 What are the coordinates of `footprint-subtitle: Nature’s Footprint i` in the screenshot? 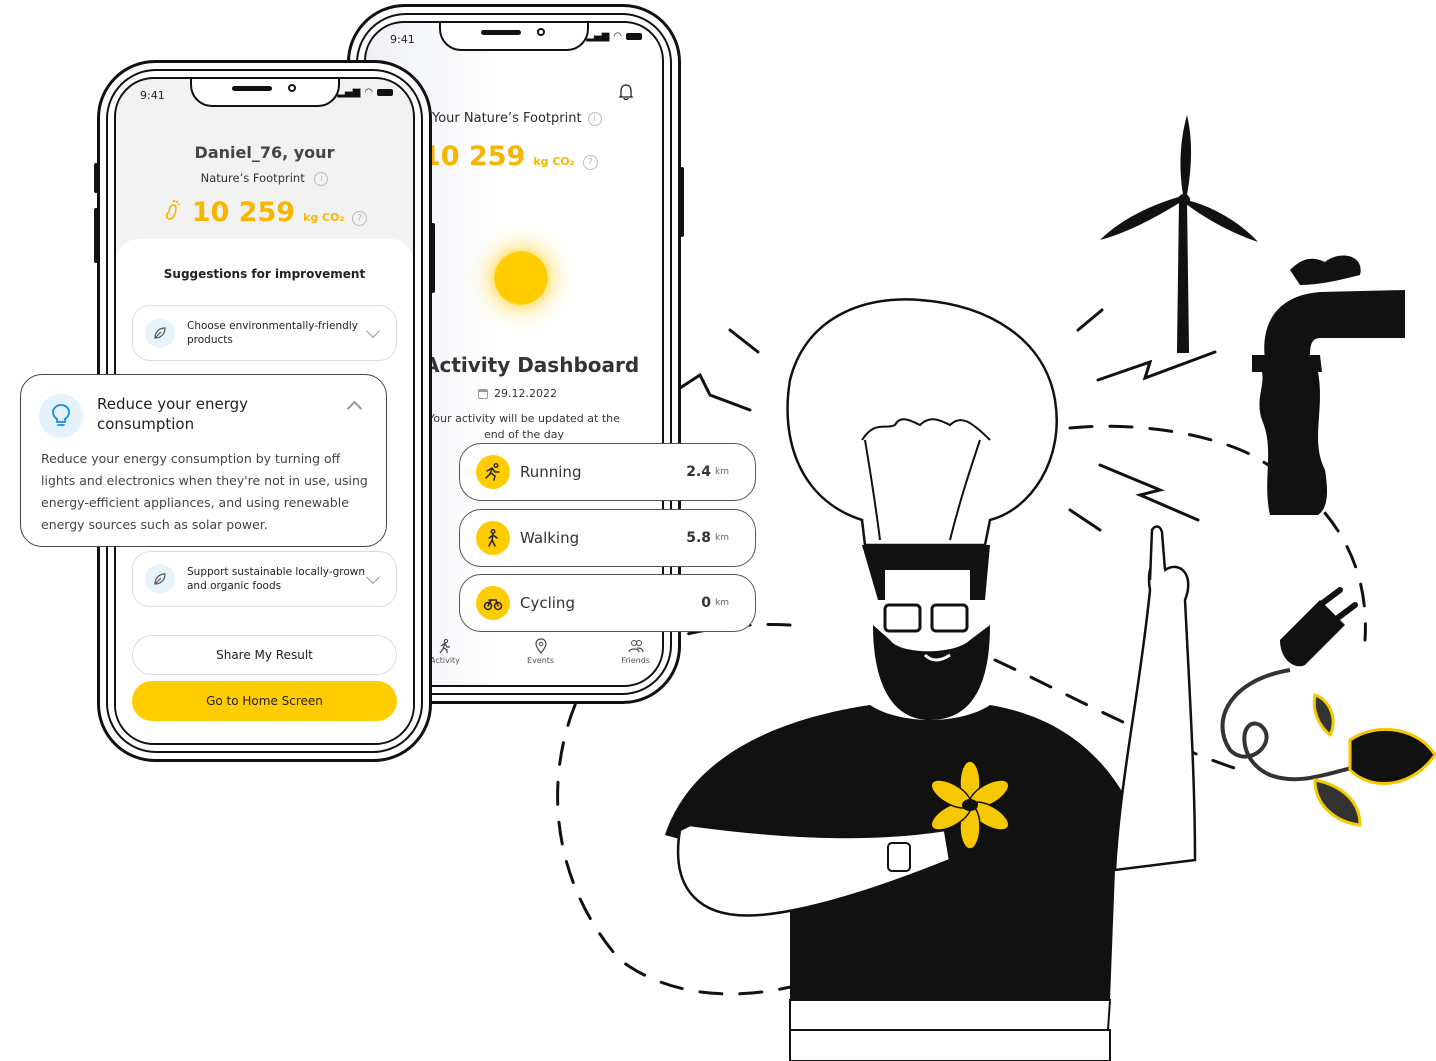 It's located at (264, 178).